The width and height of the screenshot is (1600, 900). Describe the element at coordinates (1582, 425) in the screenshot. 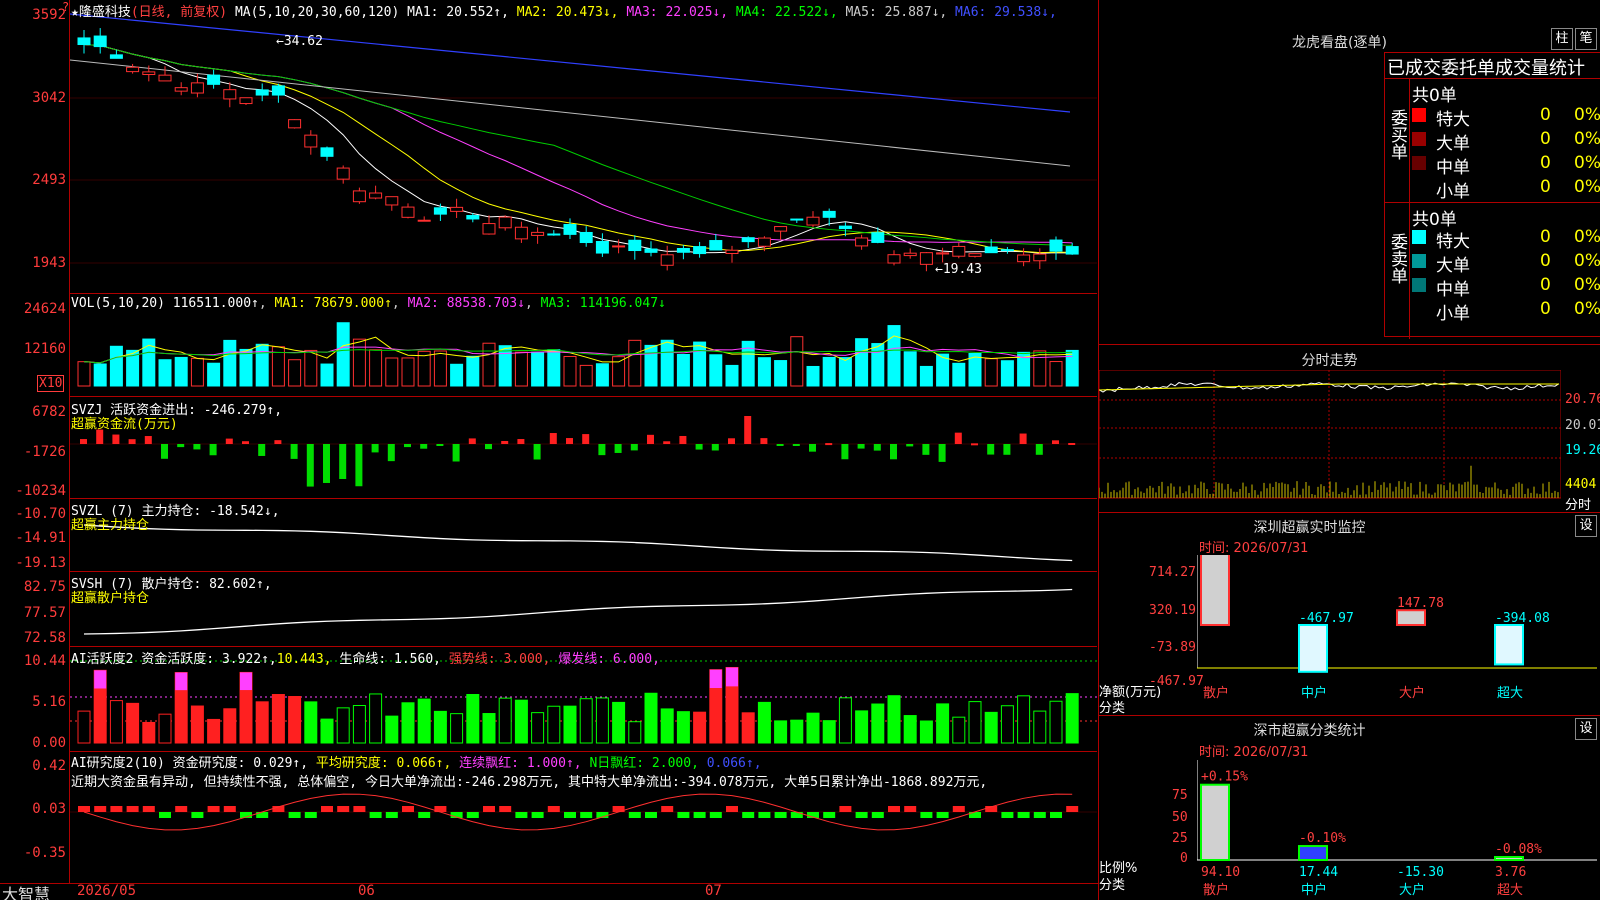

I see `intraday-axis-label: 20.01` at that location.